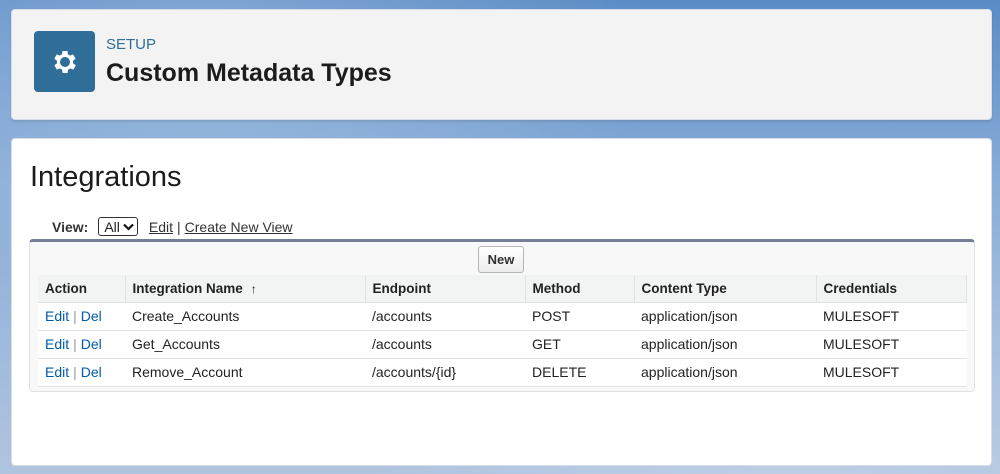 The height and width of the screenshot is (474, 1000). Describe the element at coordinates (82, 289) in the screenshot. I see `column-header-action: Action` at that location.